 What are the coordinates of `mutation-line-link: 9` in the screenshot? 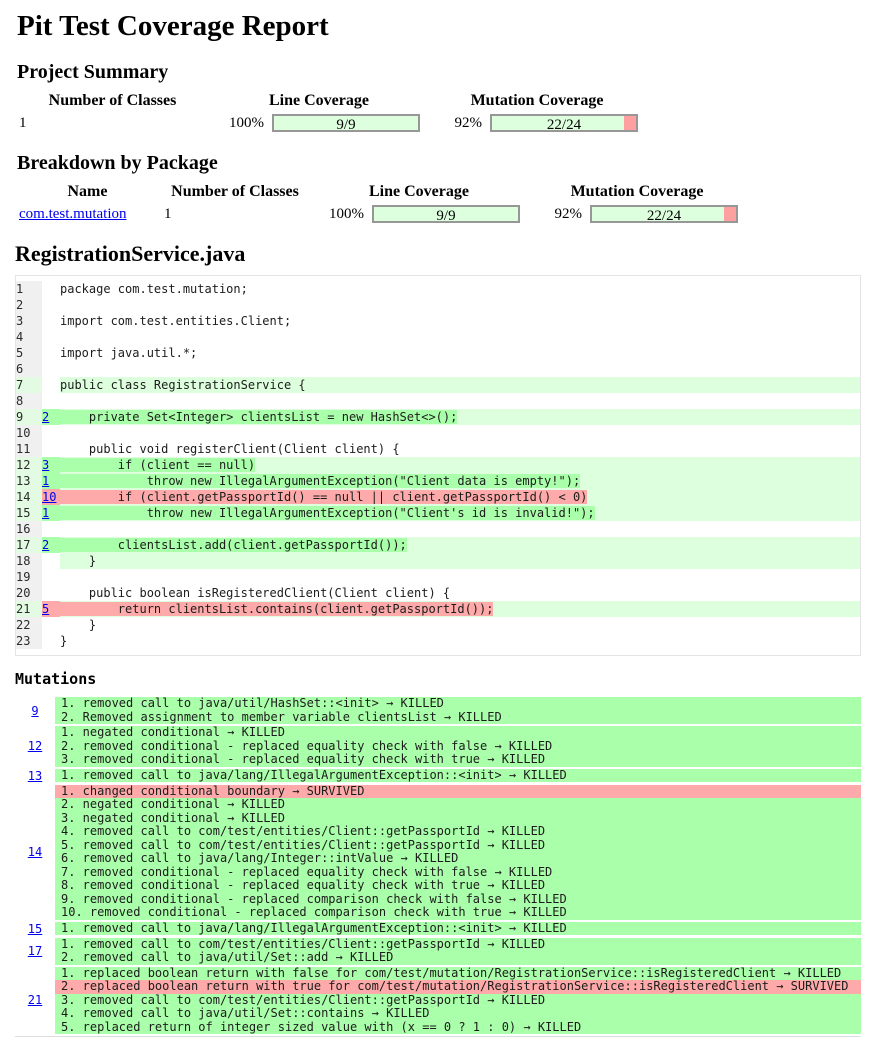 It's located at (34, 711).